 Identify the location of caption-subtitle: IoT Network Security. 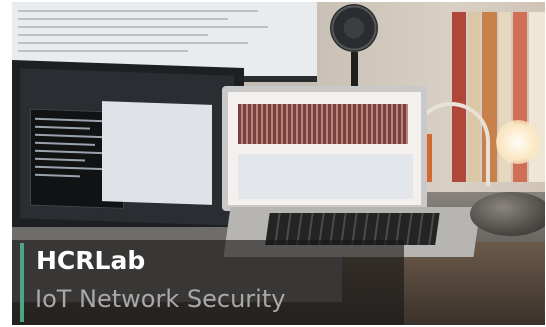
(160, 299).